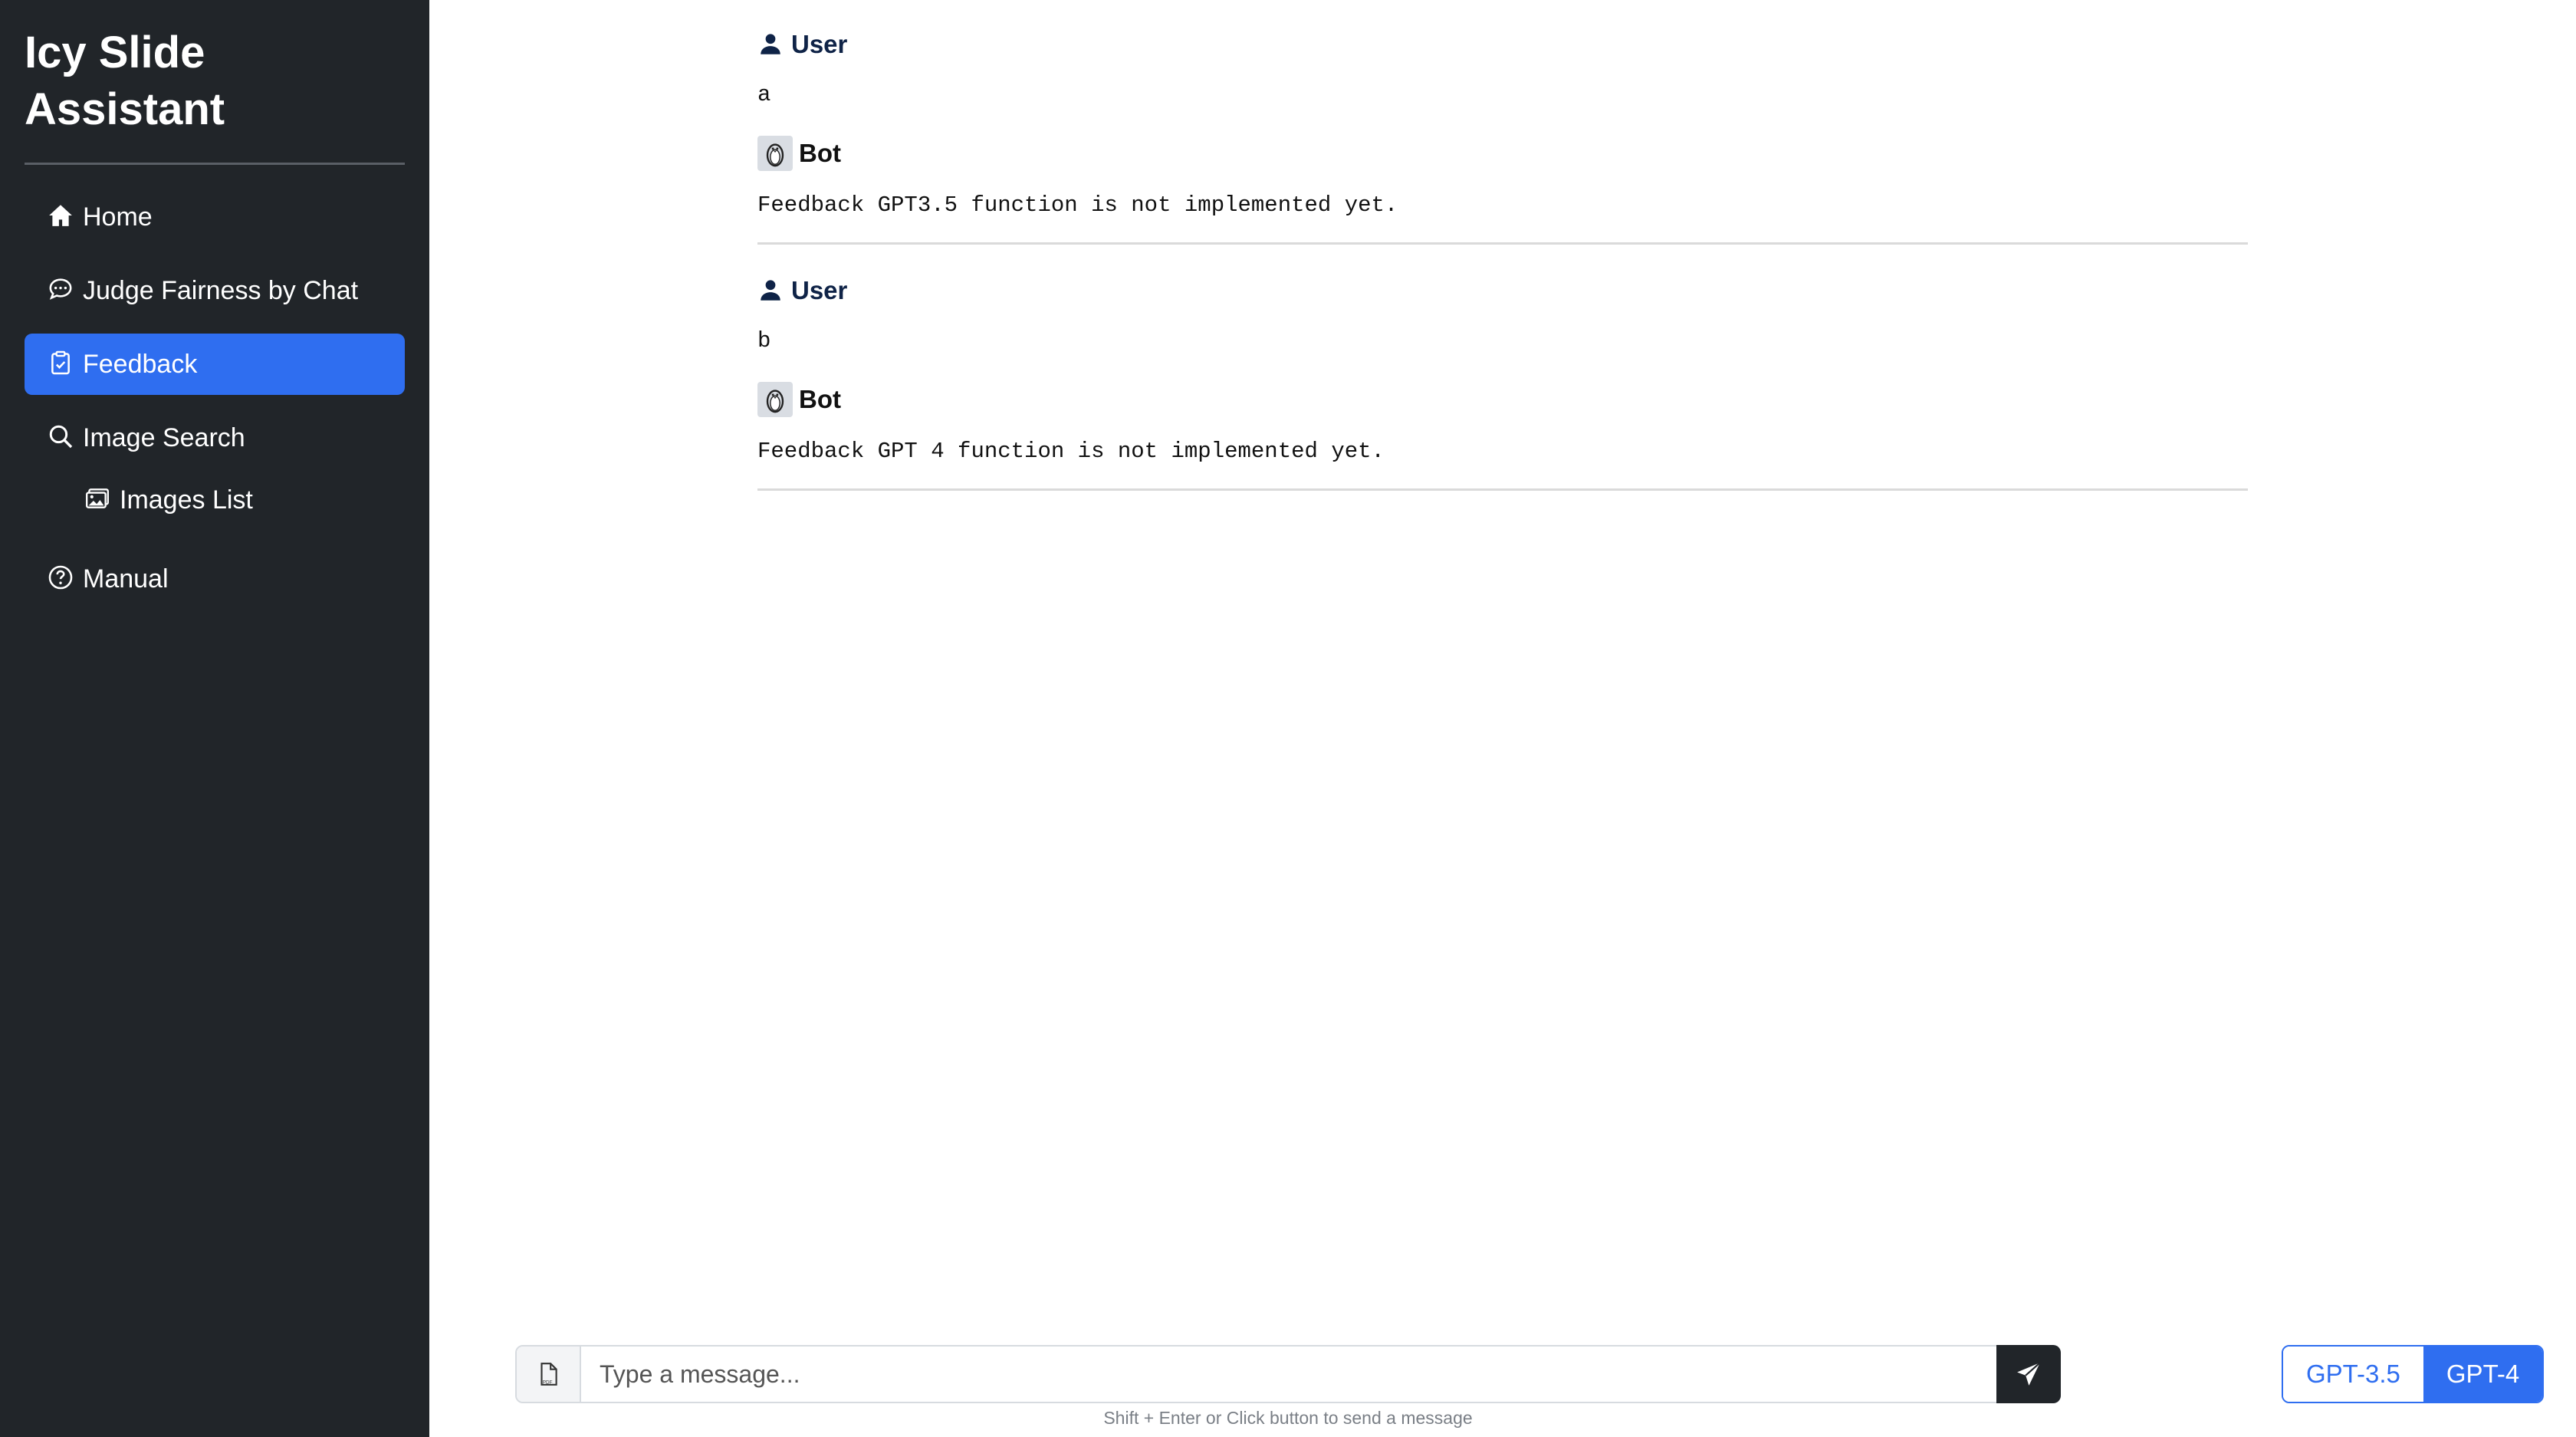 The width and height of the screenshot is (2576, 1437). What do you see at coordinates (62, 437) in the screenshot?
I see `search-icon` at bounding box center [62, 437].